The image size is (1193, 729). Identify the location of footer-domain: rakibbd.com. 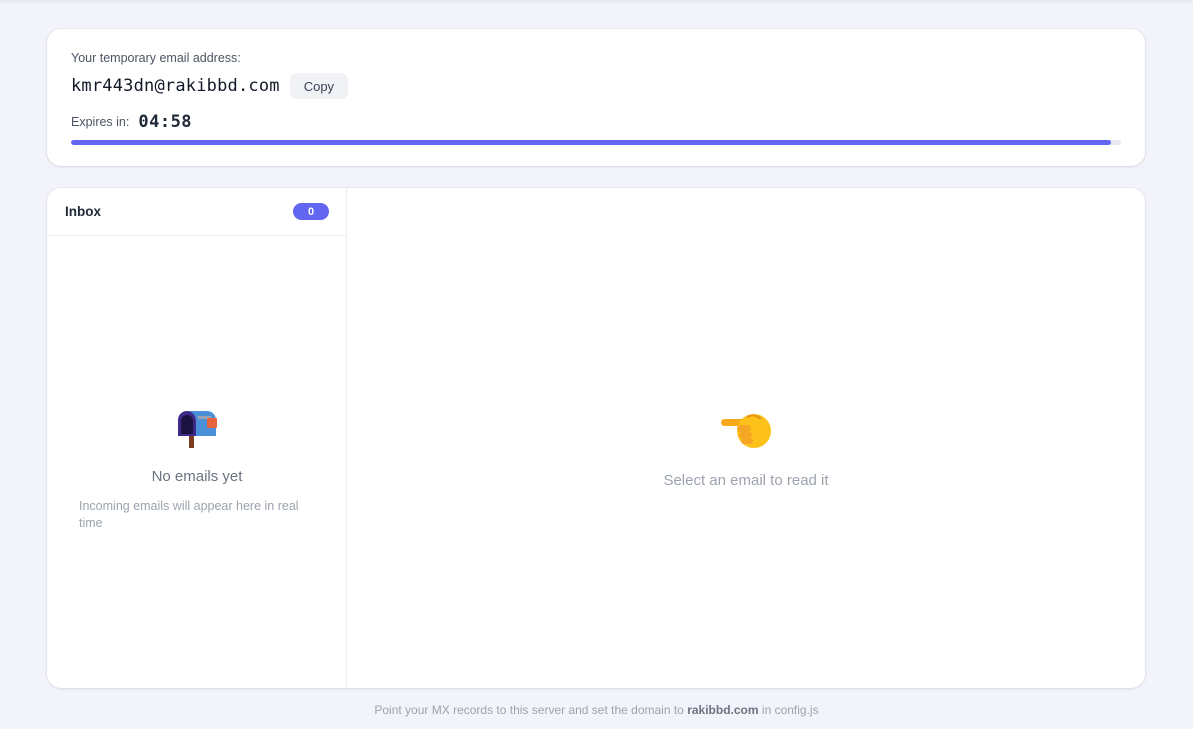
(723, 710).